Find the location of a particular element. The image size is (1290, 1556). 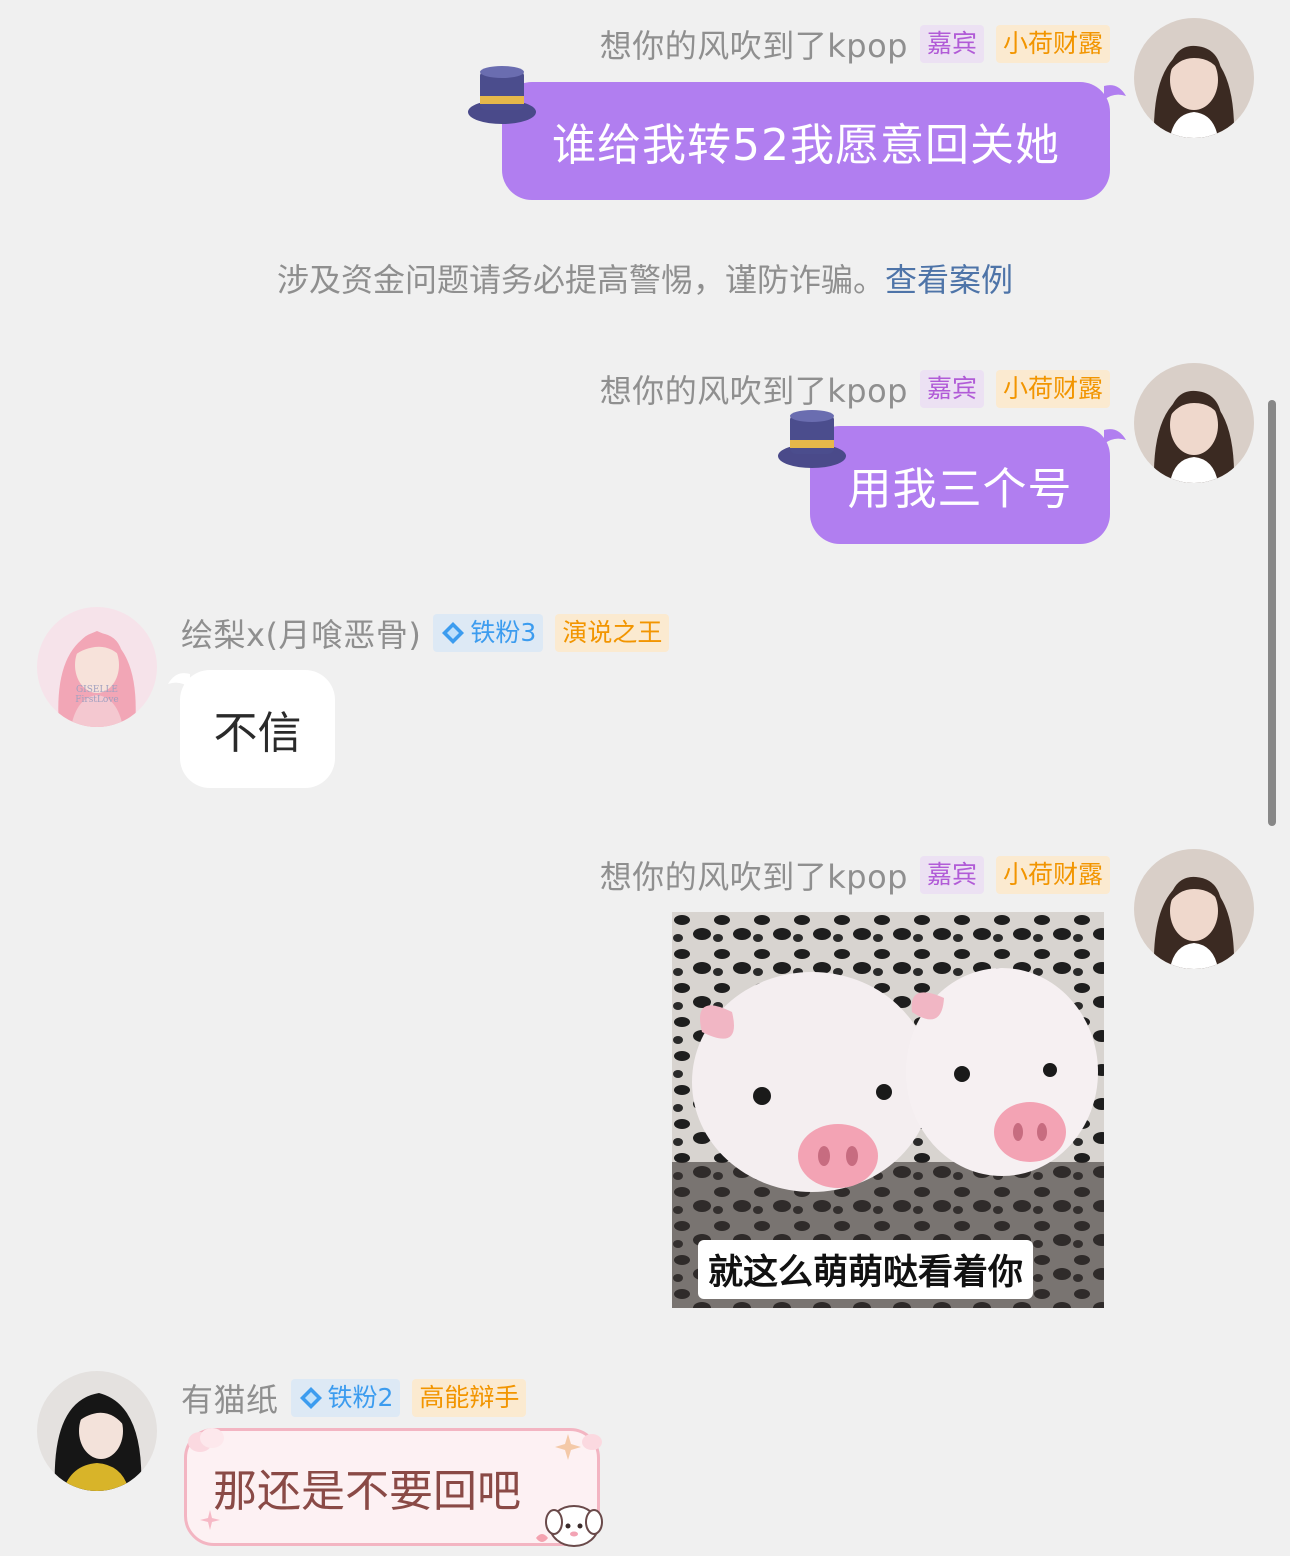

fan-badge: 铁粉2 is located at coordinates (345, 1398).